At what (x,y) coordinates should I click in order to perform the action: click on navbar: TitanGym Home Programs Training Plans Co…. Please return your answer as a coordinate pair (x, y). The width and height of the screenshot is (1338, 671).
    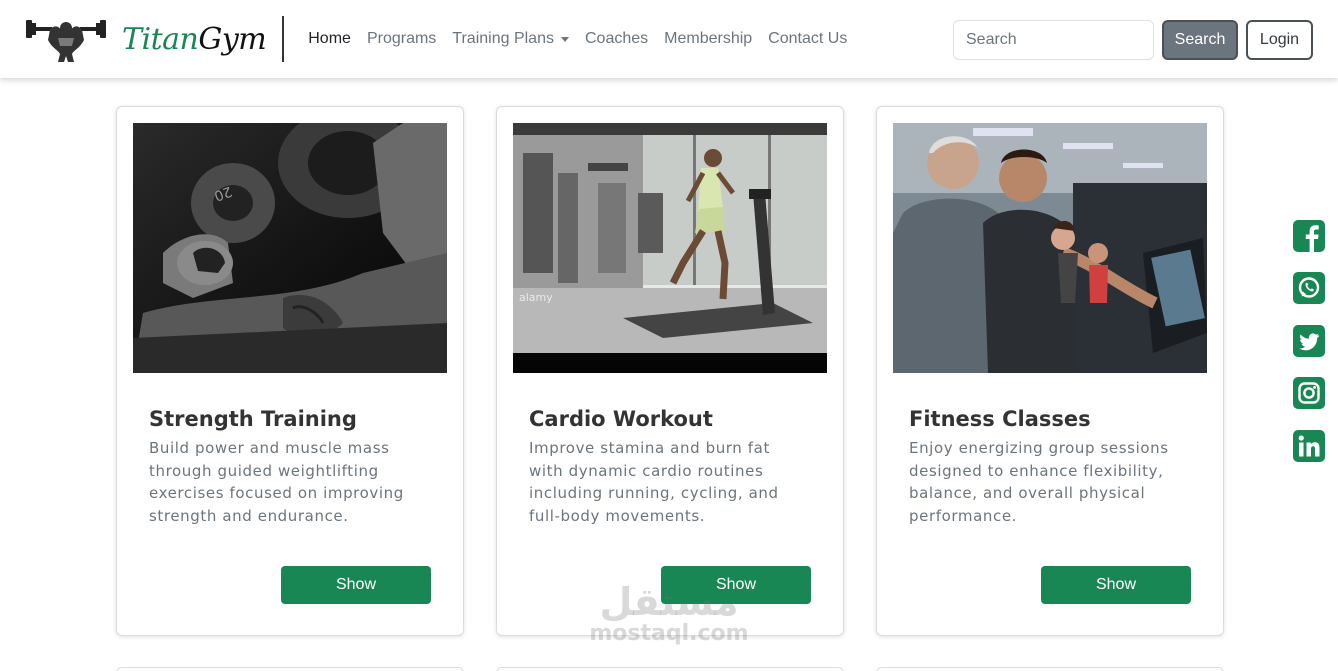
    Looking at the image, I should click on (669, 39).